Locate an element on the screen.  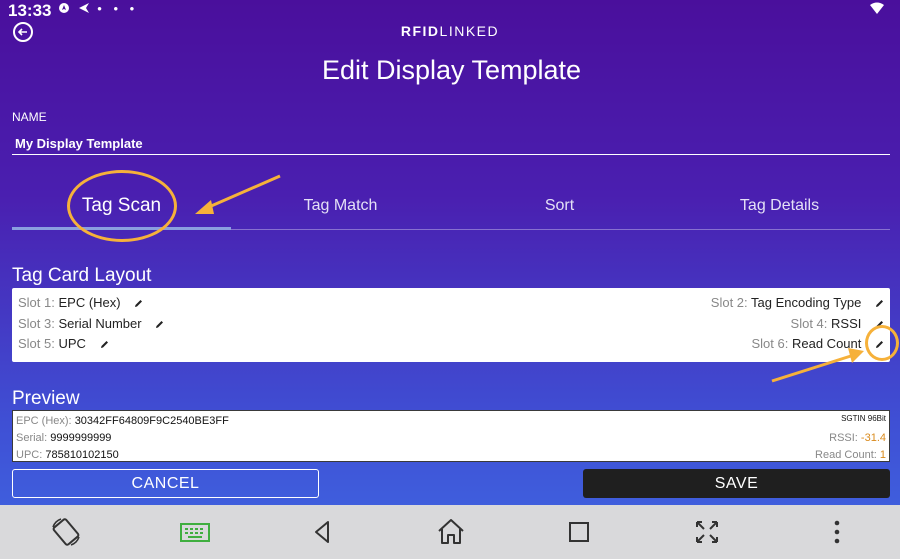
home-icon is located at coordinates (451, 532).